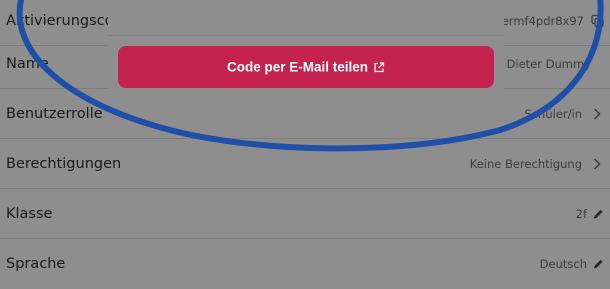 The width and height of the screenshot is (610, 289). I want to click on external-link-icon, so click(379, 67).